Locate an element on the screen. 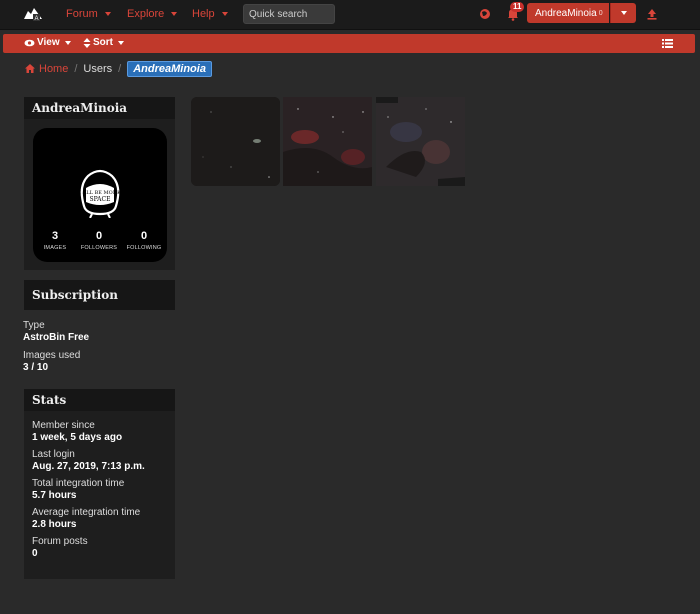 The height and width of the screenshot is (614, 700). images-stat: 3 IMAGES is located at coordinates (55, 240).